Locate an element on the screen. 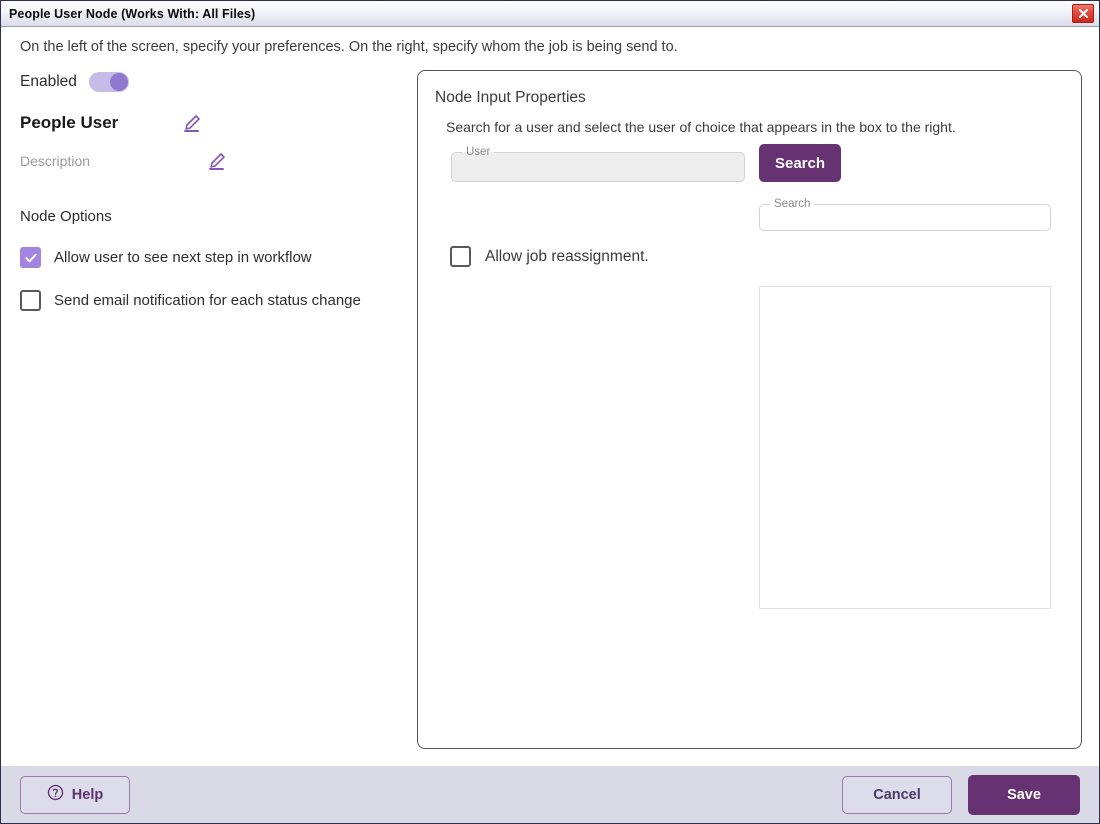  search-button: Search is located at coordinates (800, 163).